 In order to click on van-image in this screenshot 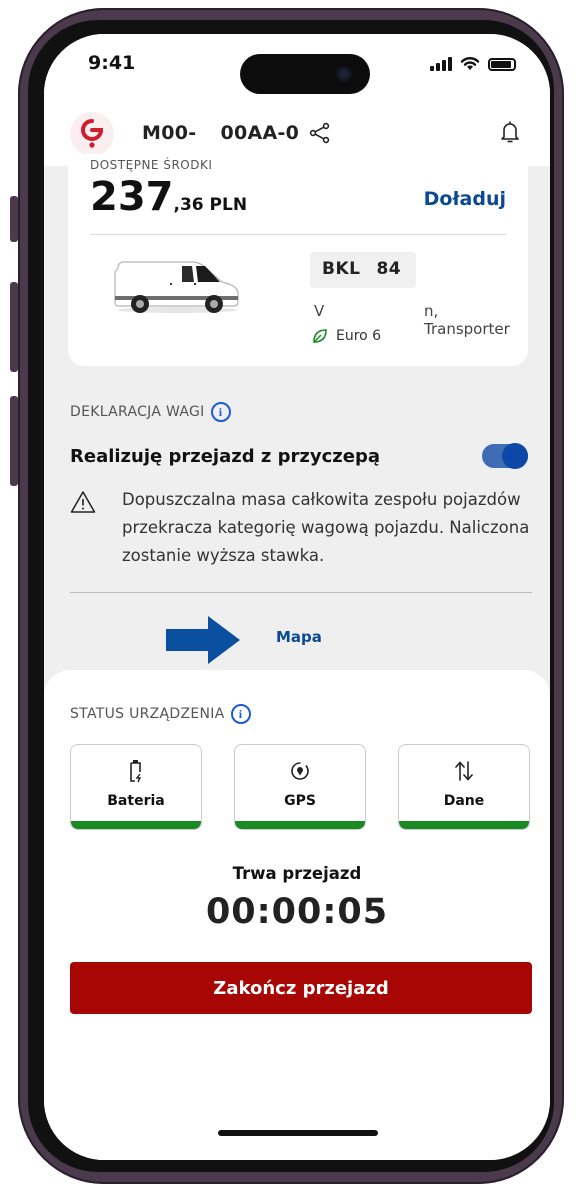, I will do `click(176, 287)`.